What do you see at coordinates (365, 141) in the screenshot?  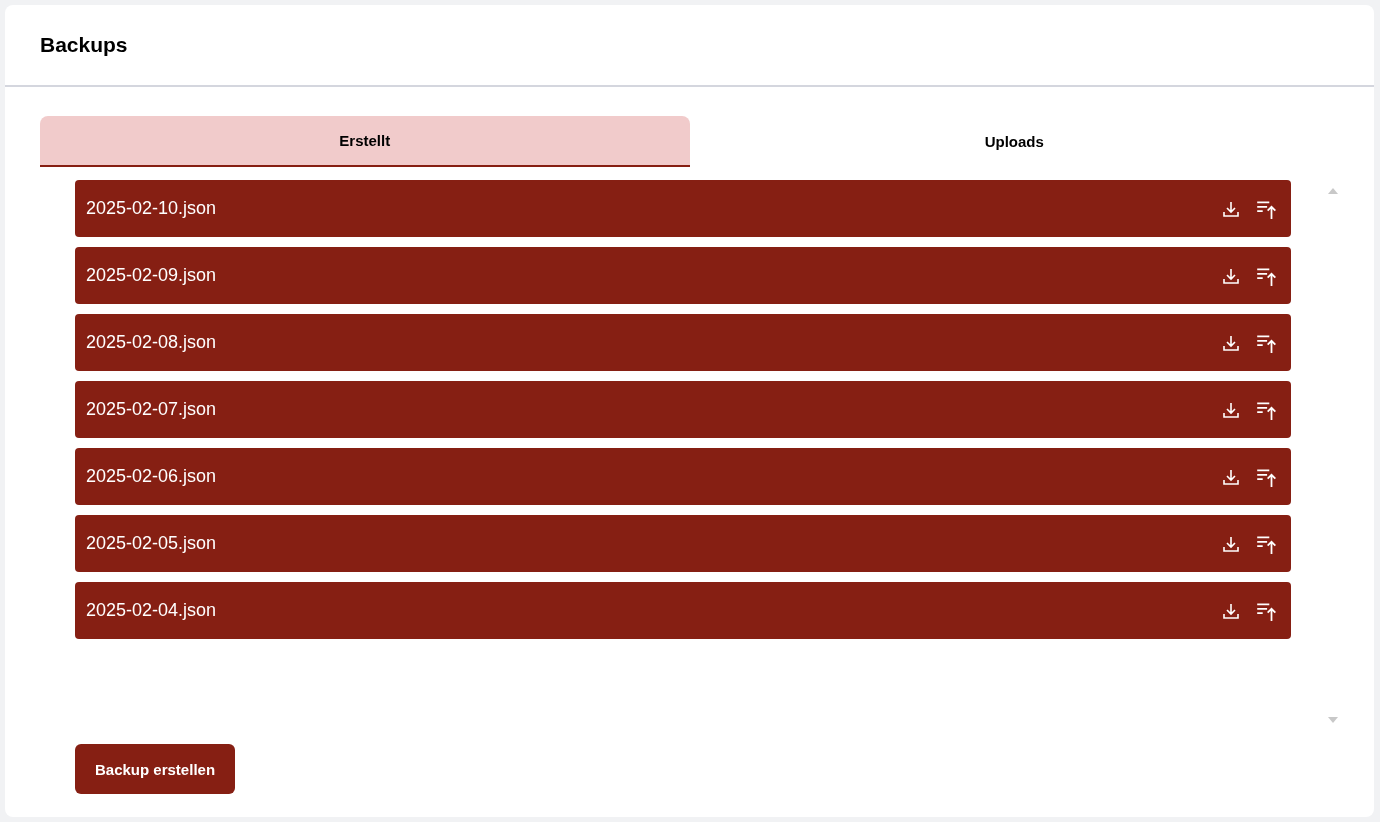 I see `tab: Erstellt` at bounding box center [365, 141].